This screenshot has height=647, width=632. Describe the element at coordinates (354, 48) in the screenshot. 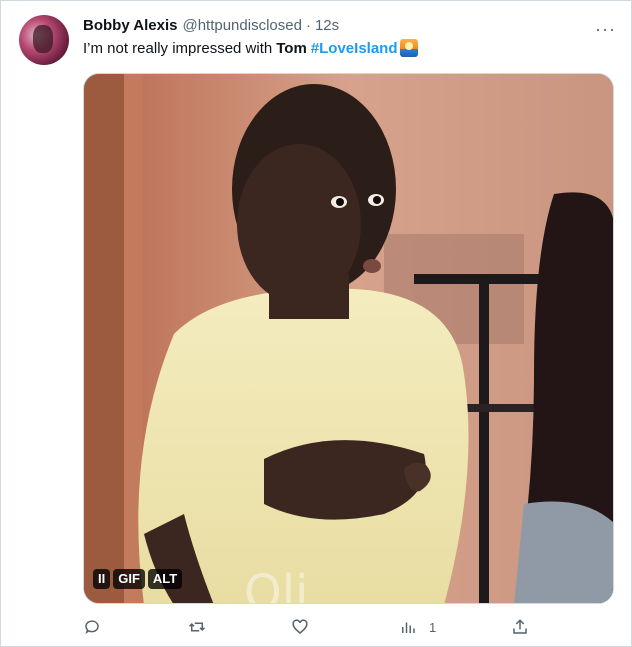

I see `hashtag-link: #LoveIsland` at that location.